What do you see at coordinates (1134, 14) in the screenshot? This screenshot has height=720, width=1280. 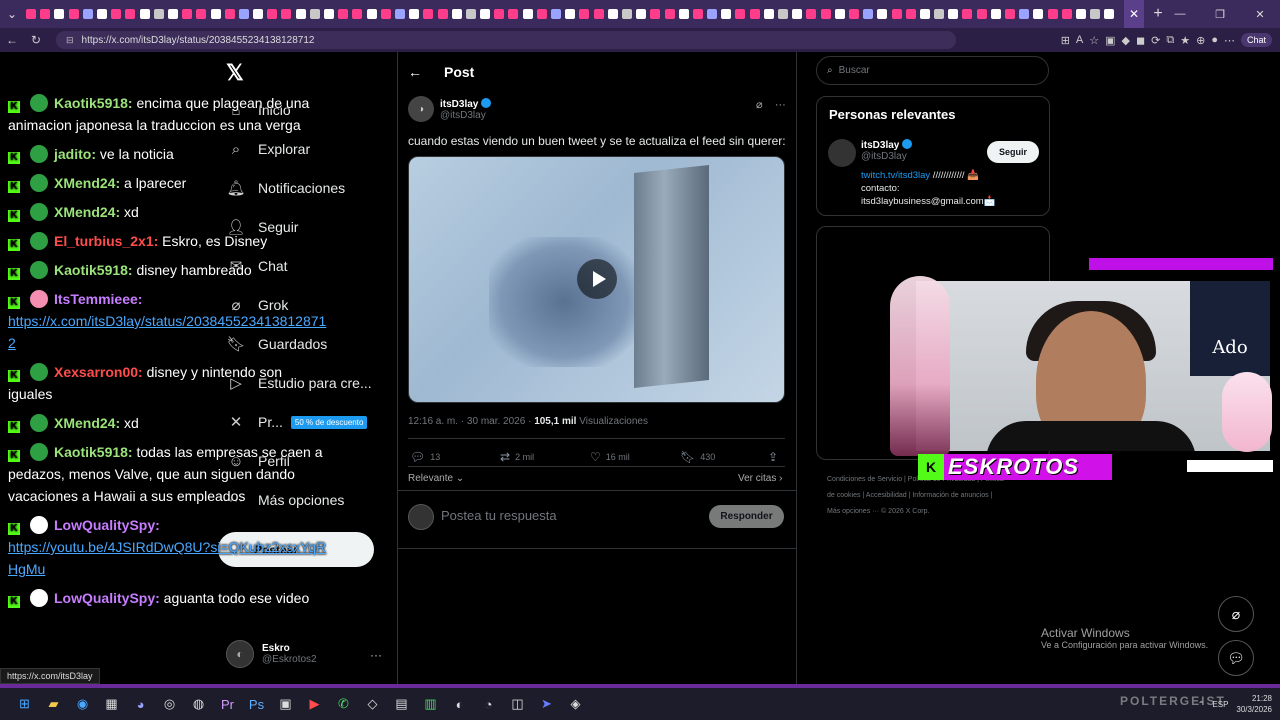 I see `tab-close-icon: ✕` at bounding box center [1134, 14].